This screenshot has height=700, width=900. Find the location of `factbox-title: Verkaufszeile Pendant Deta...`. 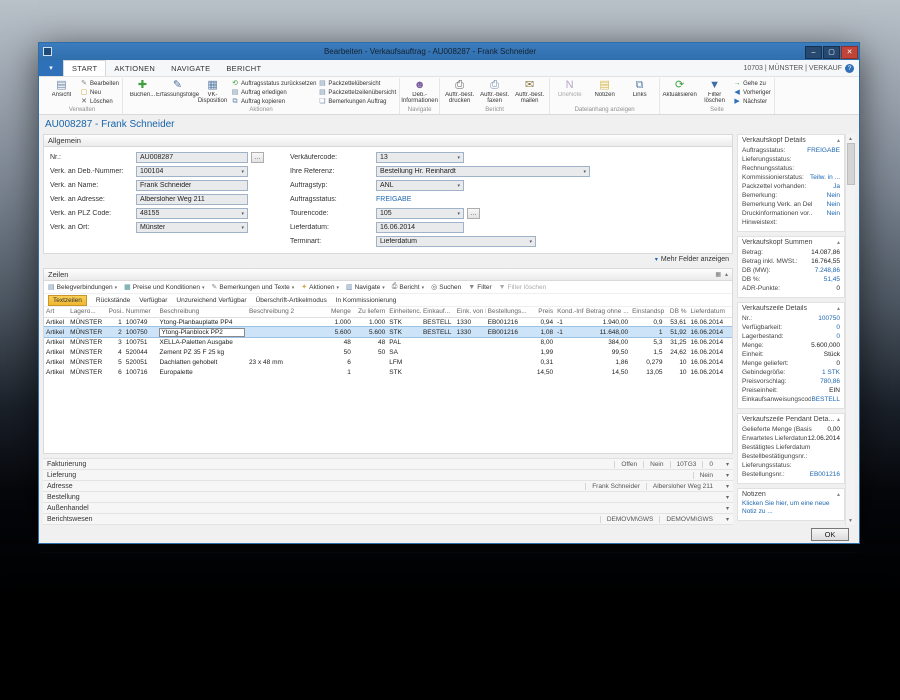

factbox-title: Verkaufszeile Pendant Deta... is located at coordinates (788, 419).